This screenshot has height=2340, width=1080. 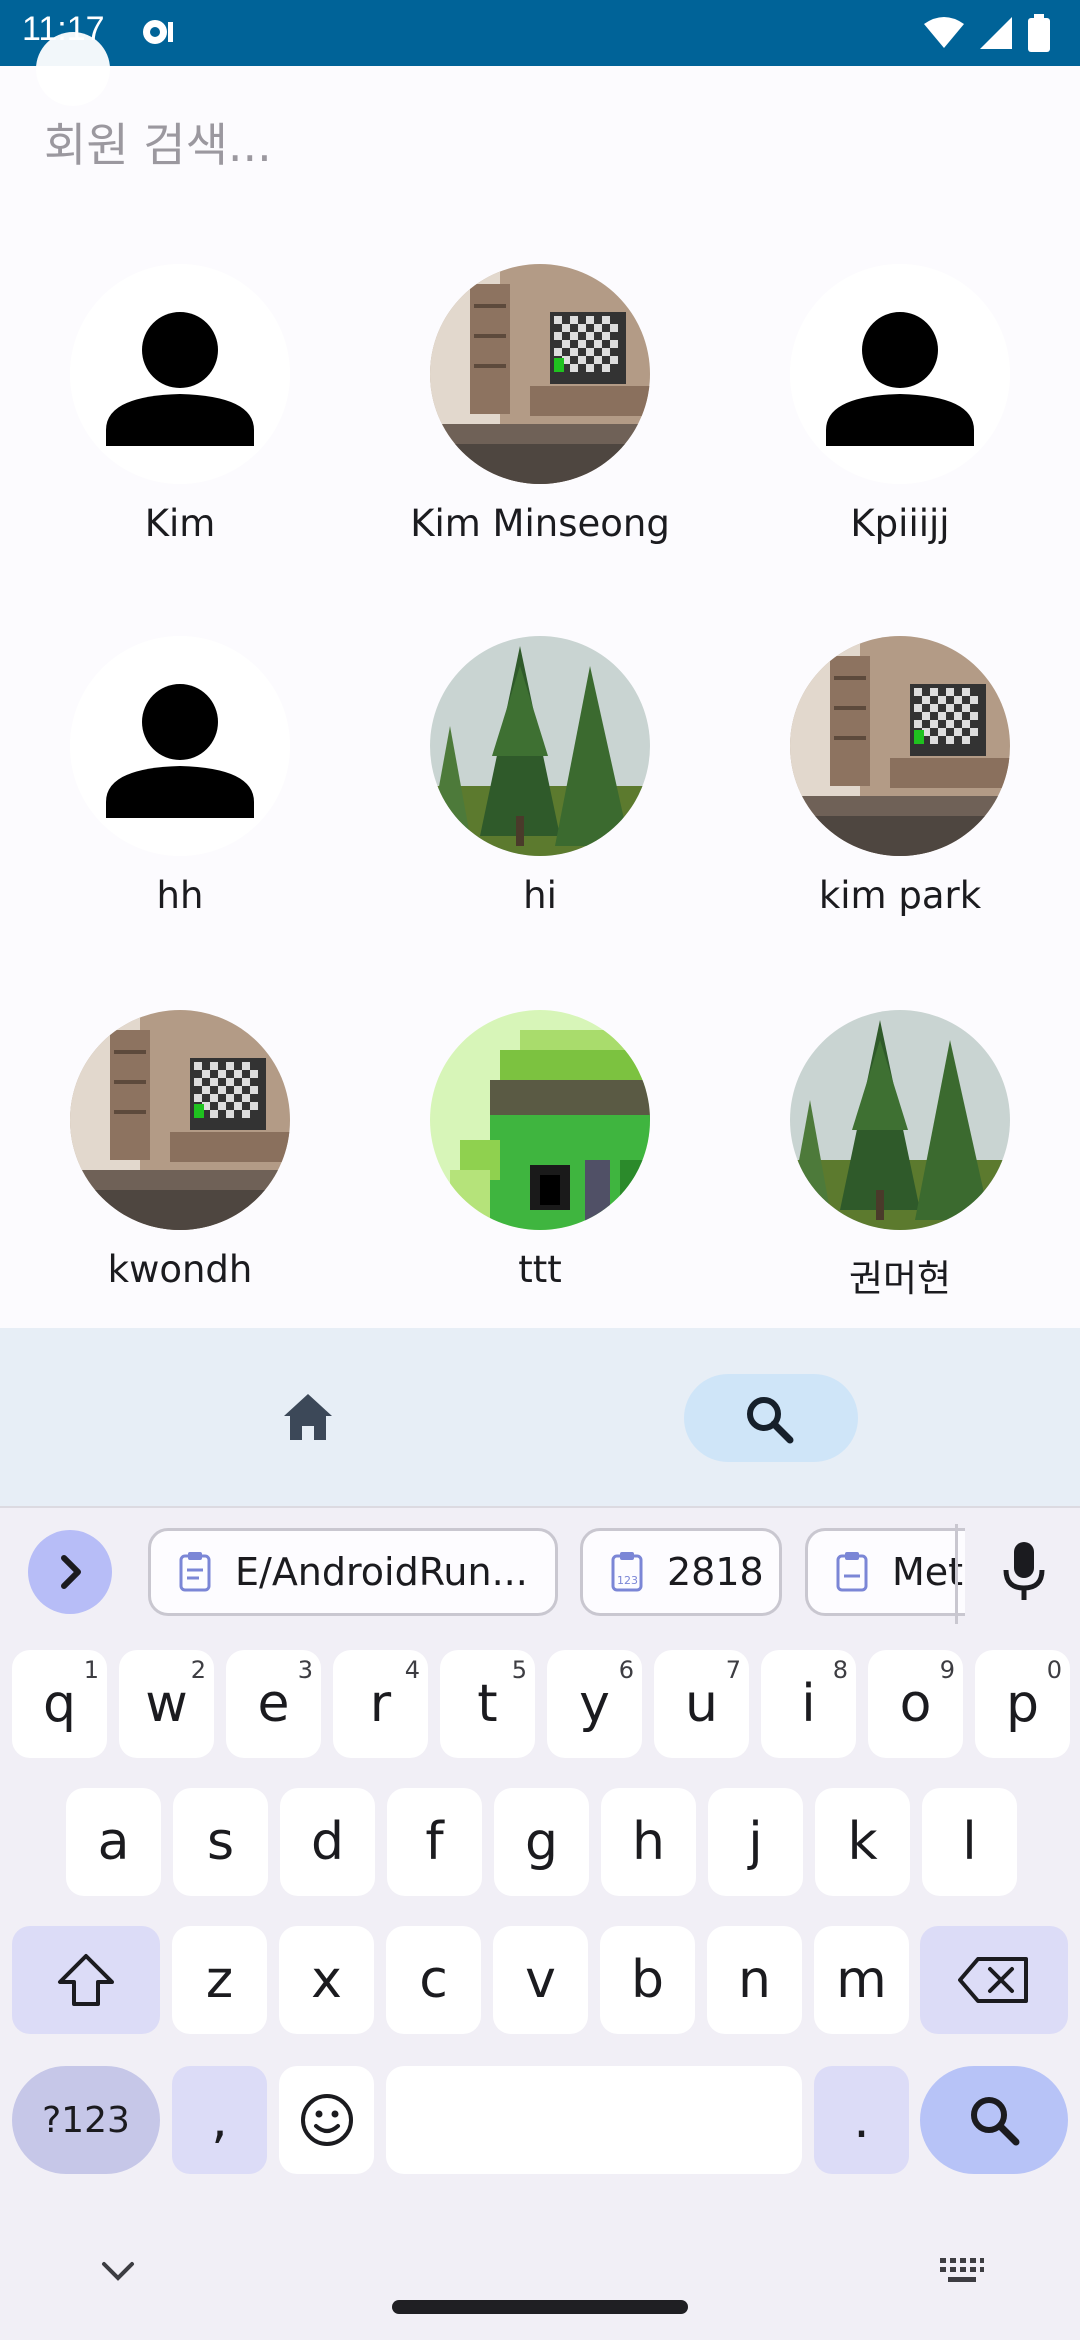 I want to click on key-t: t5, so click(x=487, y=1704).